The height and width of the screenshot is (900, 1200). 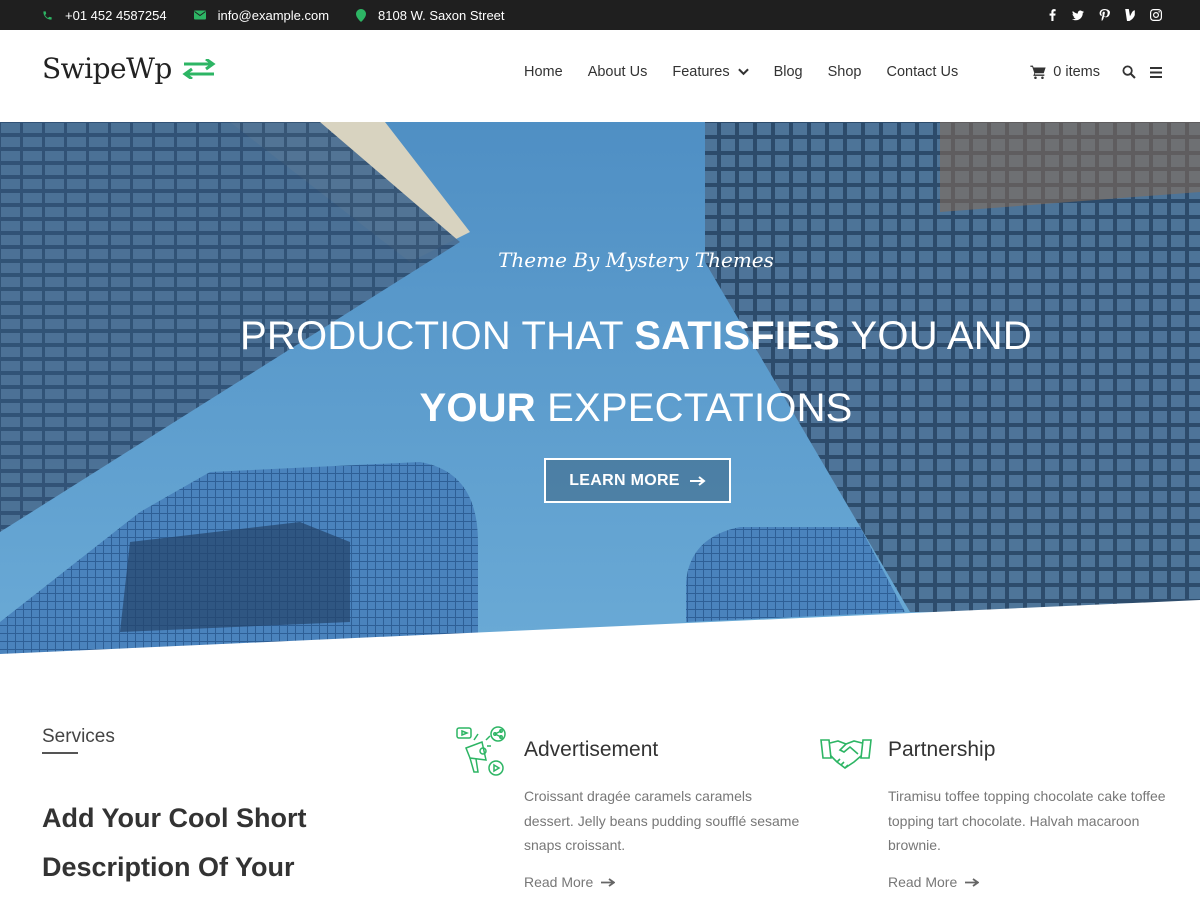 I want to click on site-logo: SwipeWp, so click(x=129, y=68).